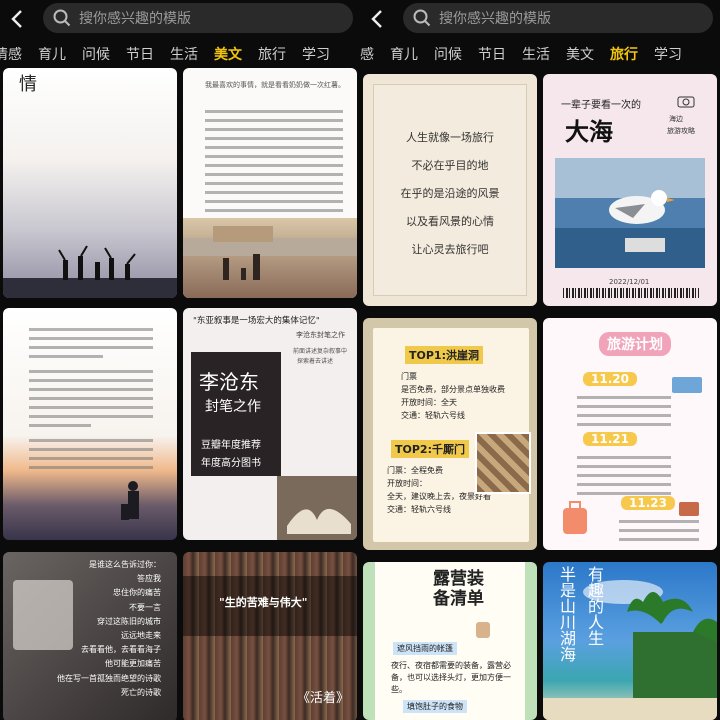 This screenshot has height=720, width=720. What do you see at coordinates (15, 54) in the screenshot?
I see `tab-emotion: 情感` at bounding box center [15, 54].